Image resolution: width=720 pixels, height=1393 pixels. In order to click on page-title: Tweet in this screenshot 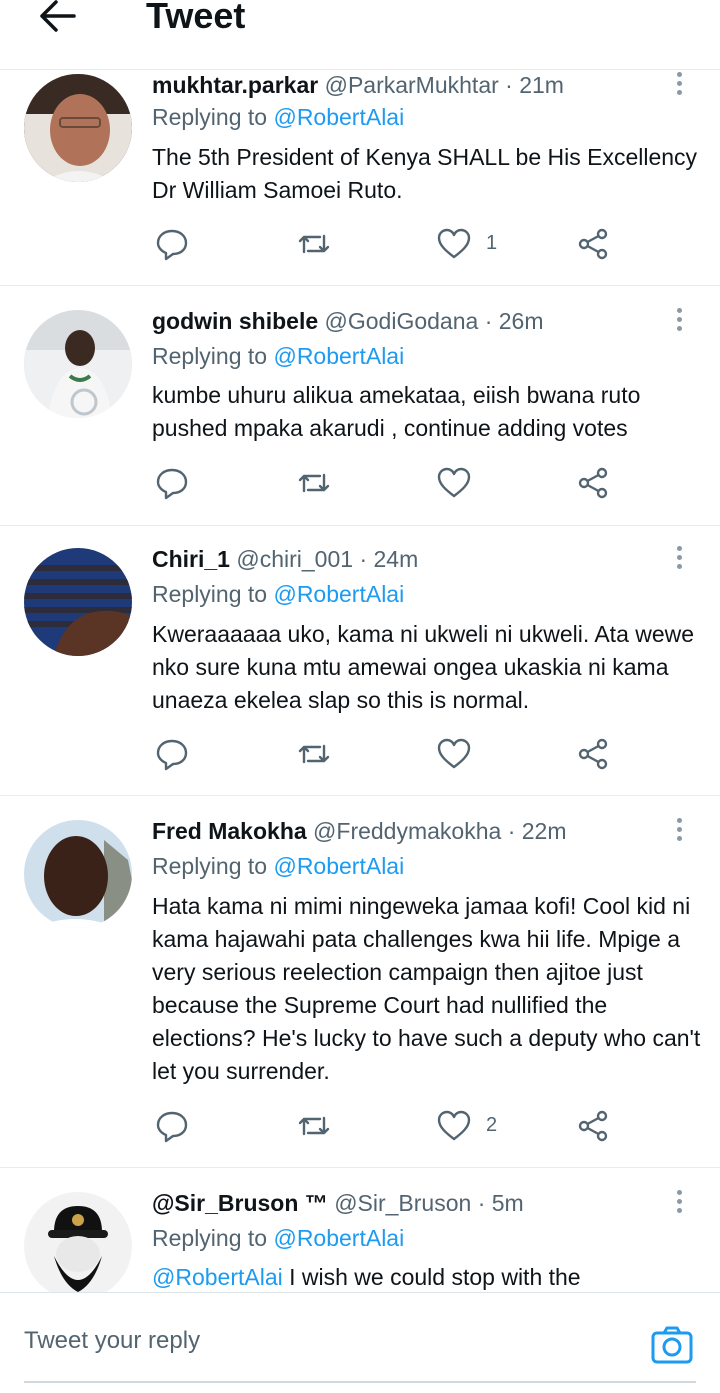, I will do `click(196, 18)`.